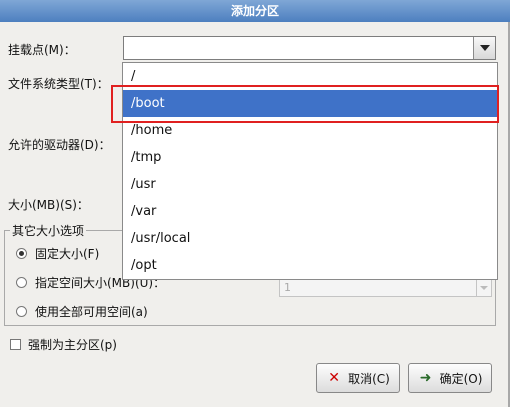 The height and width of the screenshot is (407, 510). Describe the element at coordinates (91, 311) in the screenshot. I see `fill-all-label: 使用全部可用空间(a)` at that location.